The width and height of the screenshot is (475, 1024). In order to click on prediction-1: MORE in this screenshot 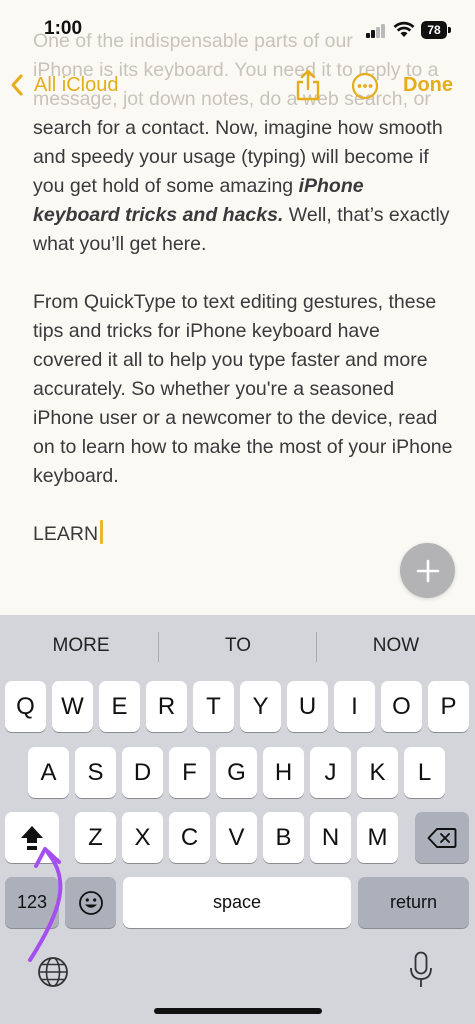, I will do `click(81, 646)`.